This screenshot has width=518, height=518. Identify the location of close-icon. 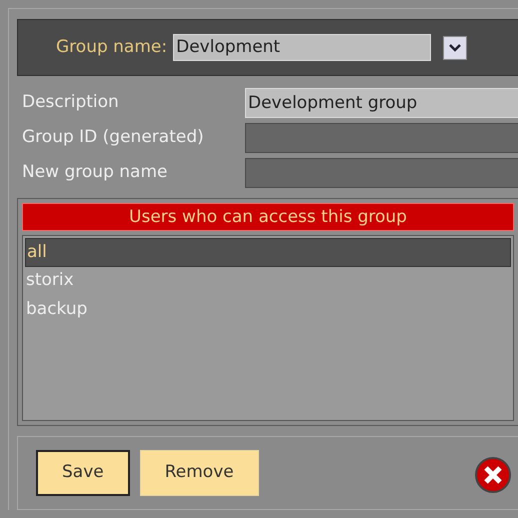
(493, 475).